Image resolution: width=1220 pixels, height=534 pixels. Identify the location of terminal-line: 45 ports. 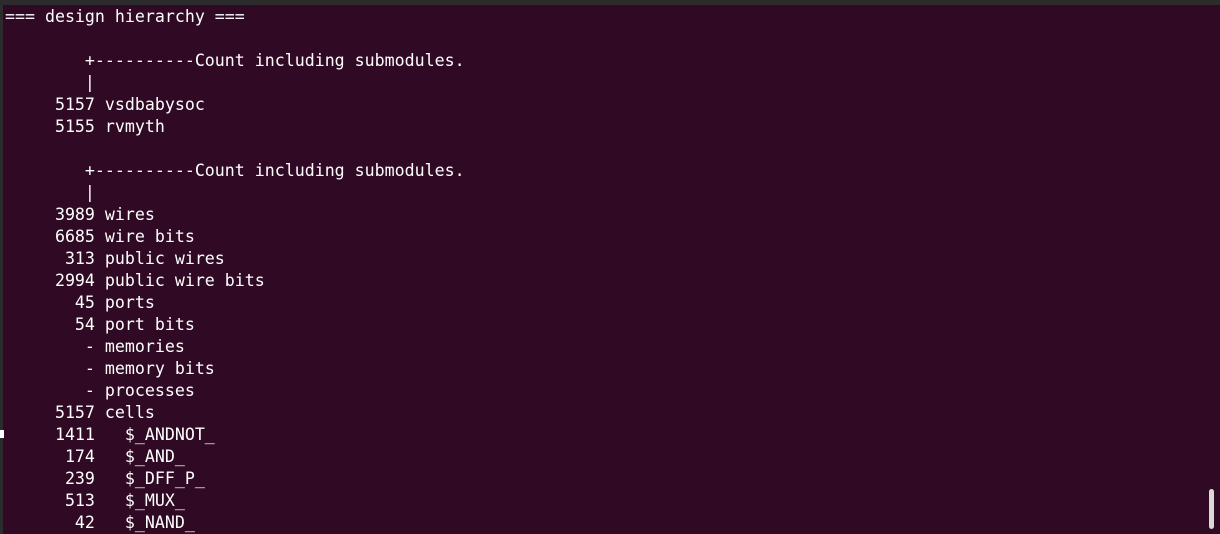
(80, 302).